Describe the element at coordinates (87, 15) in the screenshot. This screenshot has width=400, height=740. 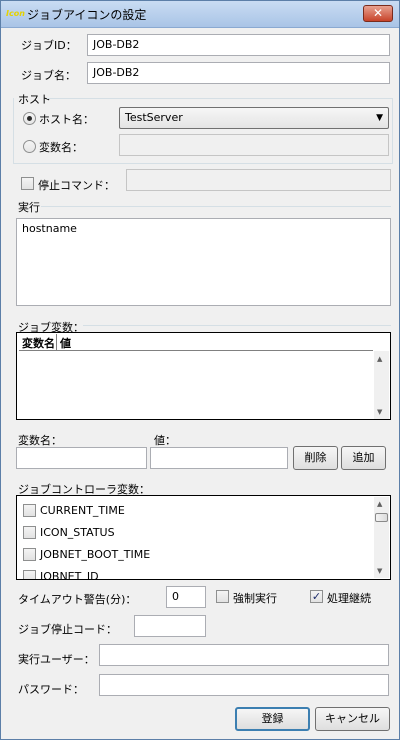
I see `window-title: ジョブアイコンの設定` at that location.